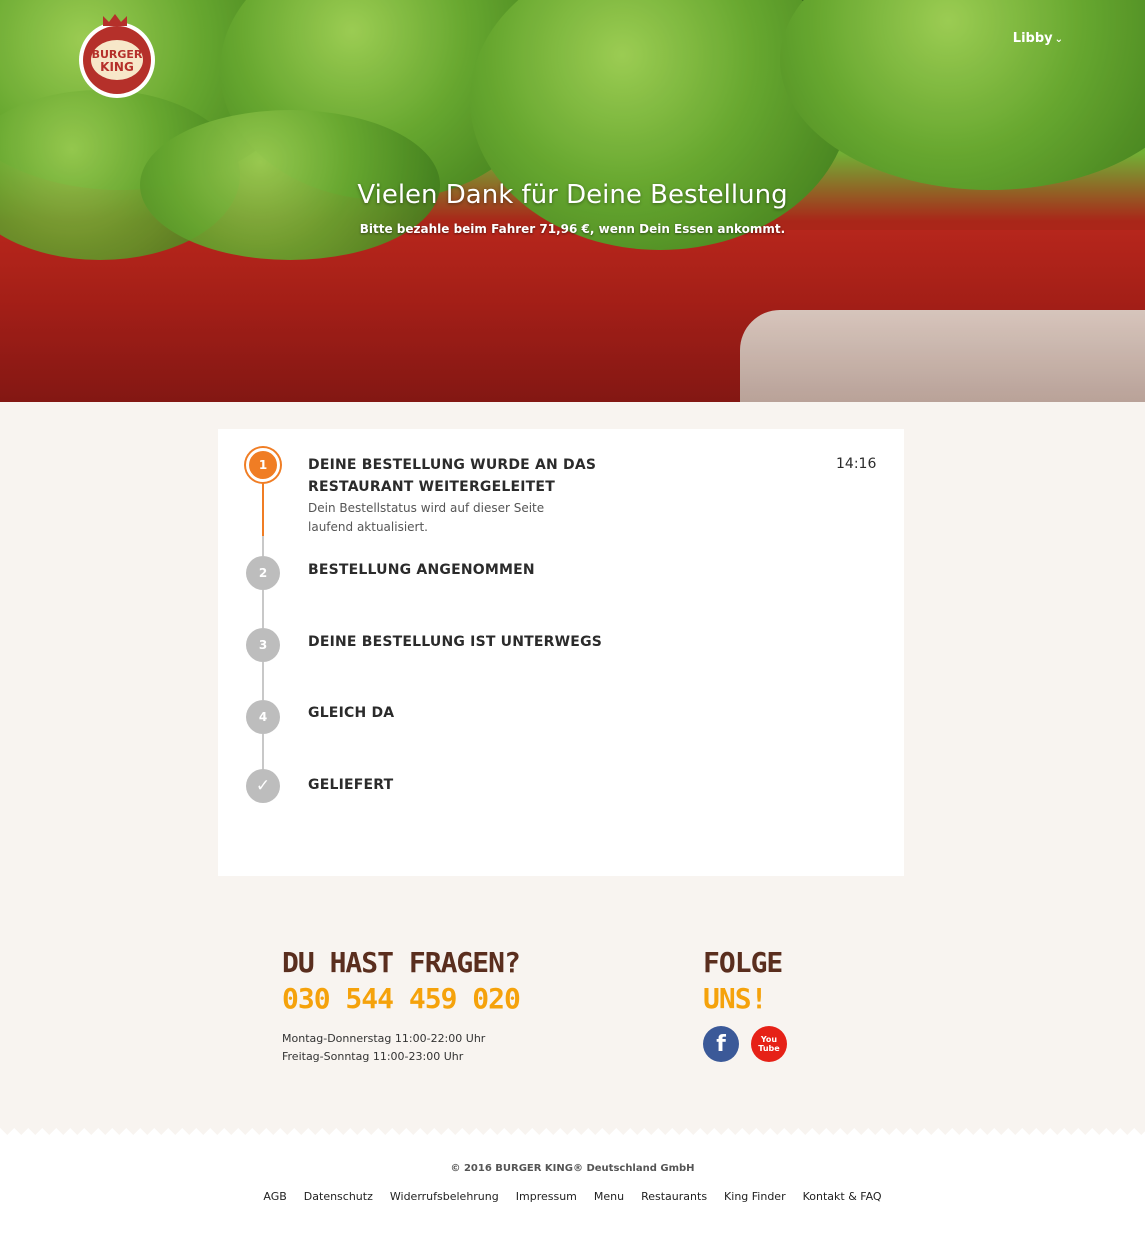  I want to click on step-1-circle: 1, so click(263, 465).